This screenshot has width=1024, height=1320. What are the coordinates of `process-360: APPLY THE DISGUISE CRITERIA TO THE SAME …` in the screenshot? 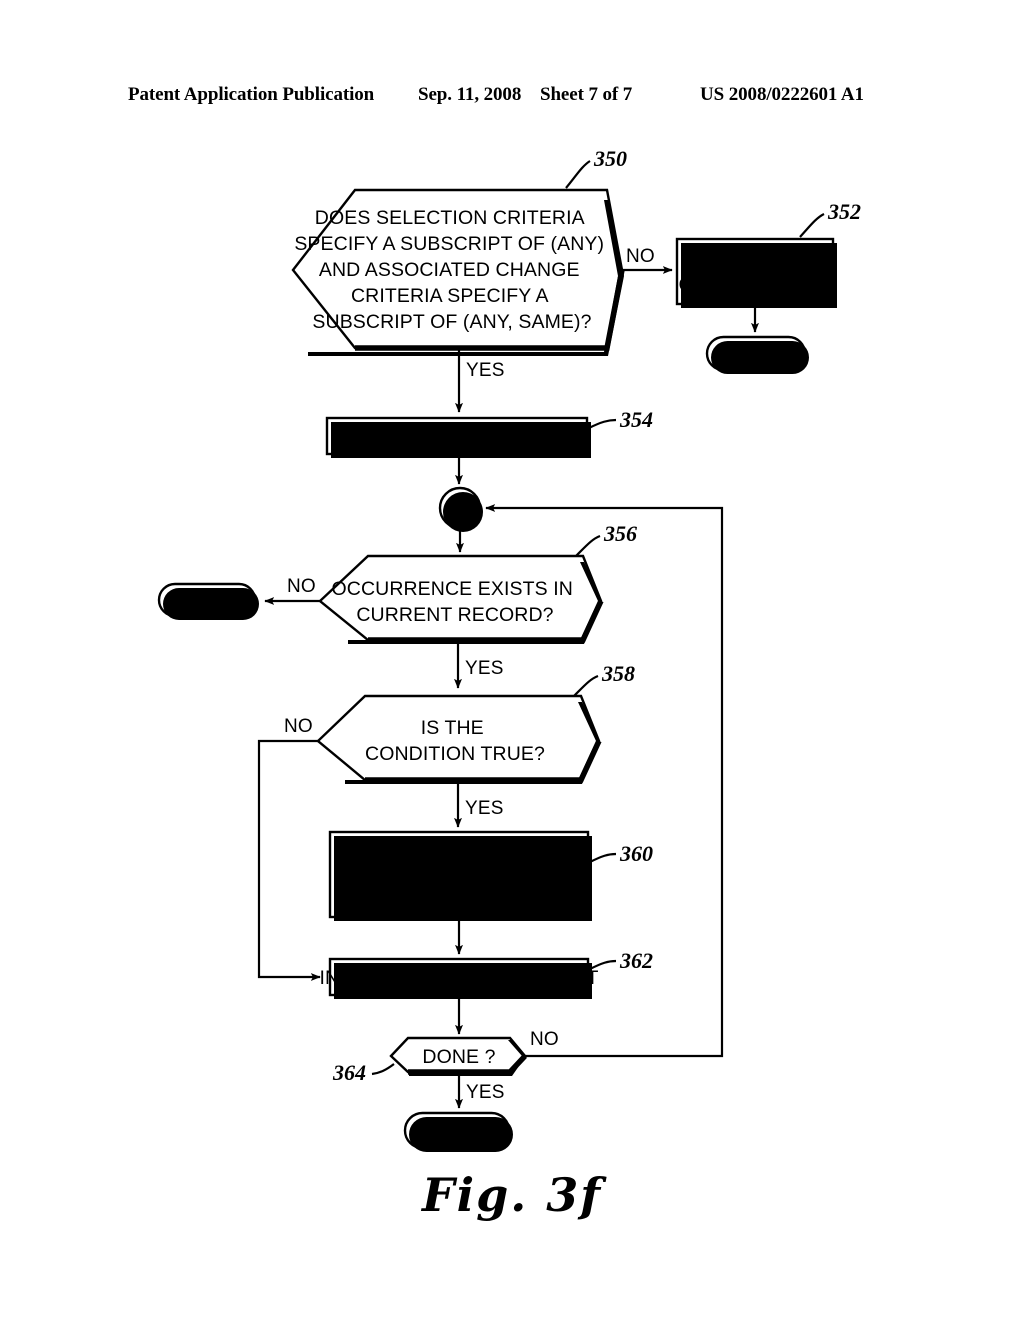 It's located at (490, 875).